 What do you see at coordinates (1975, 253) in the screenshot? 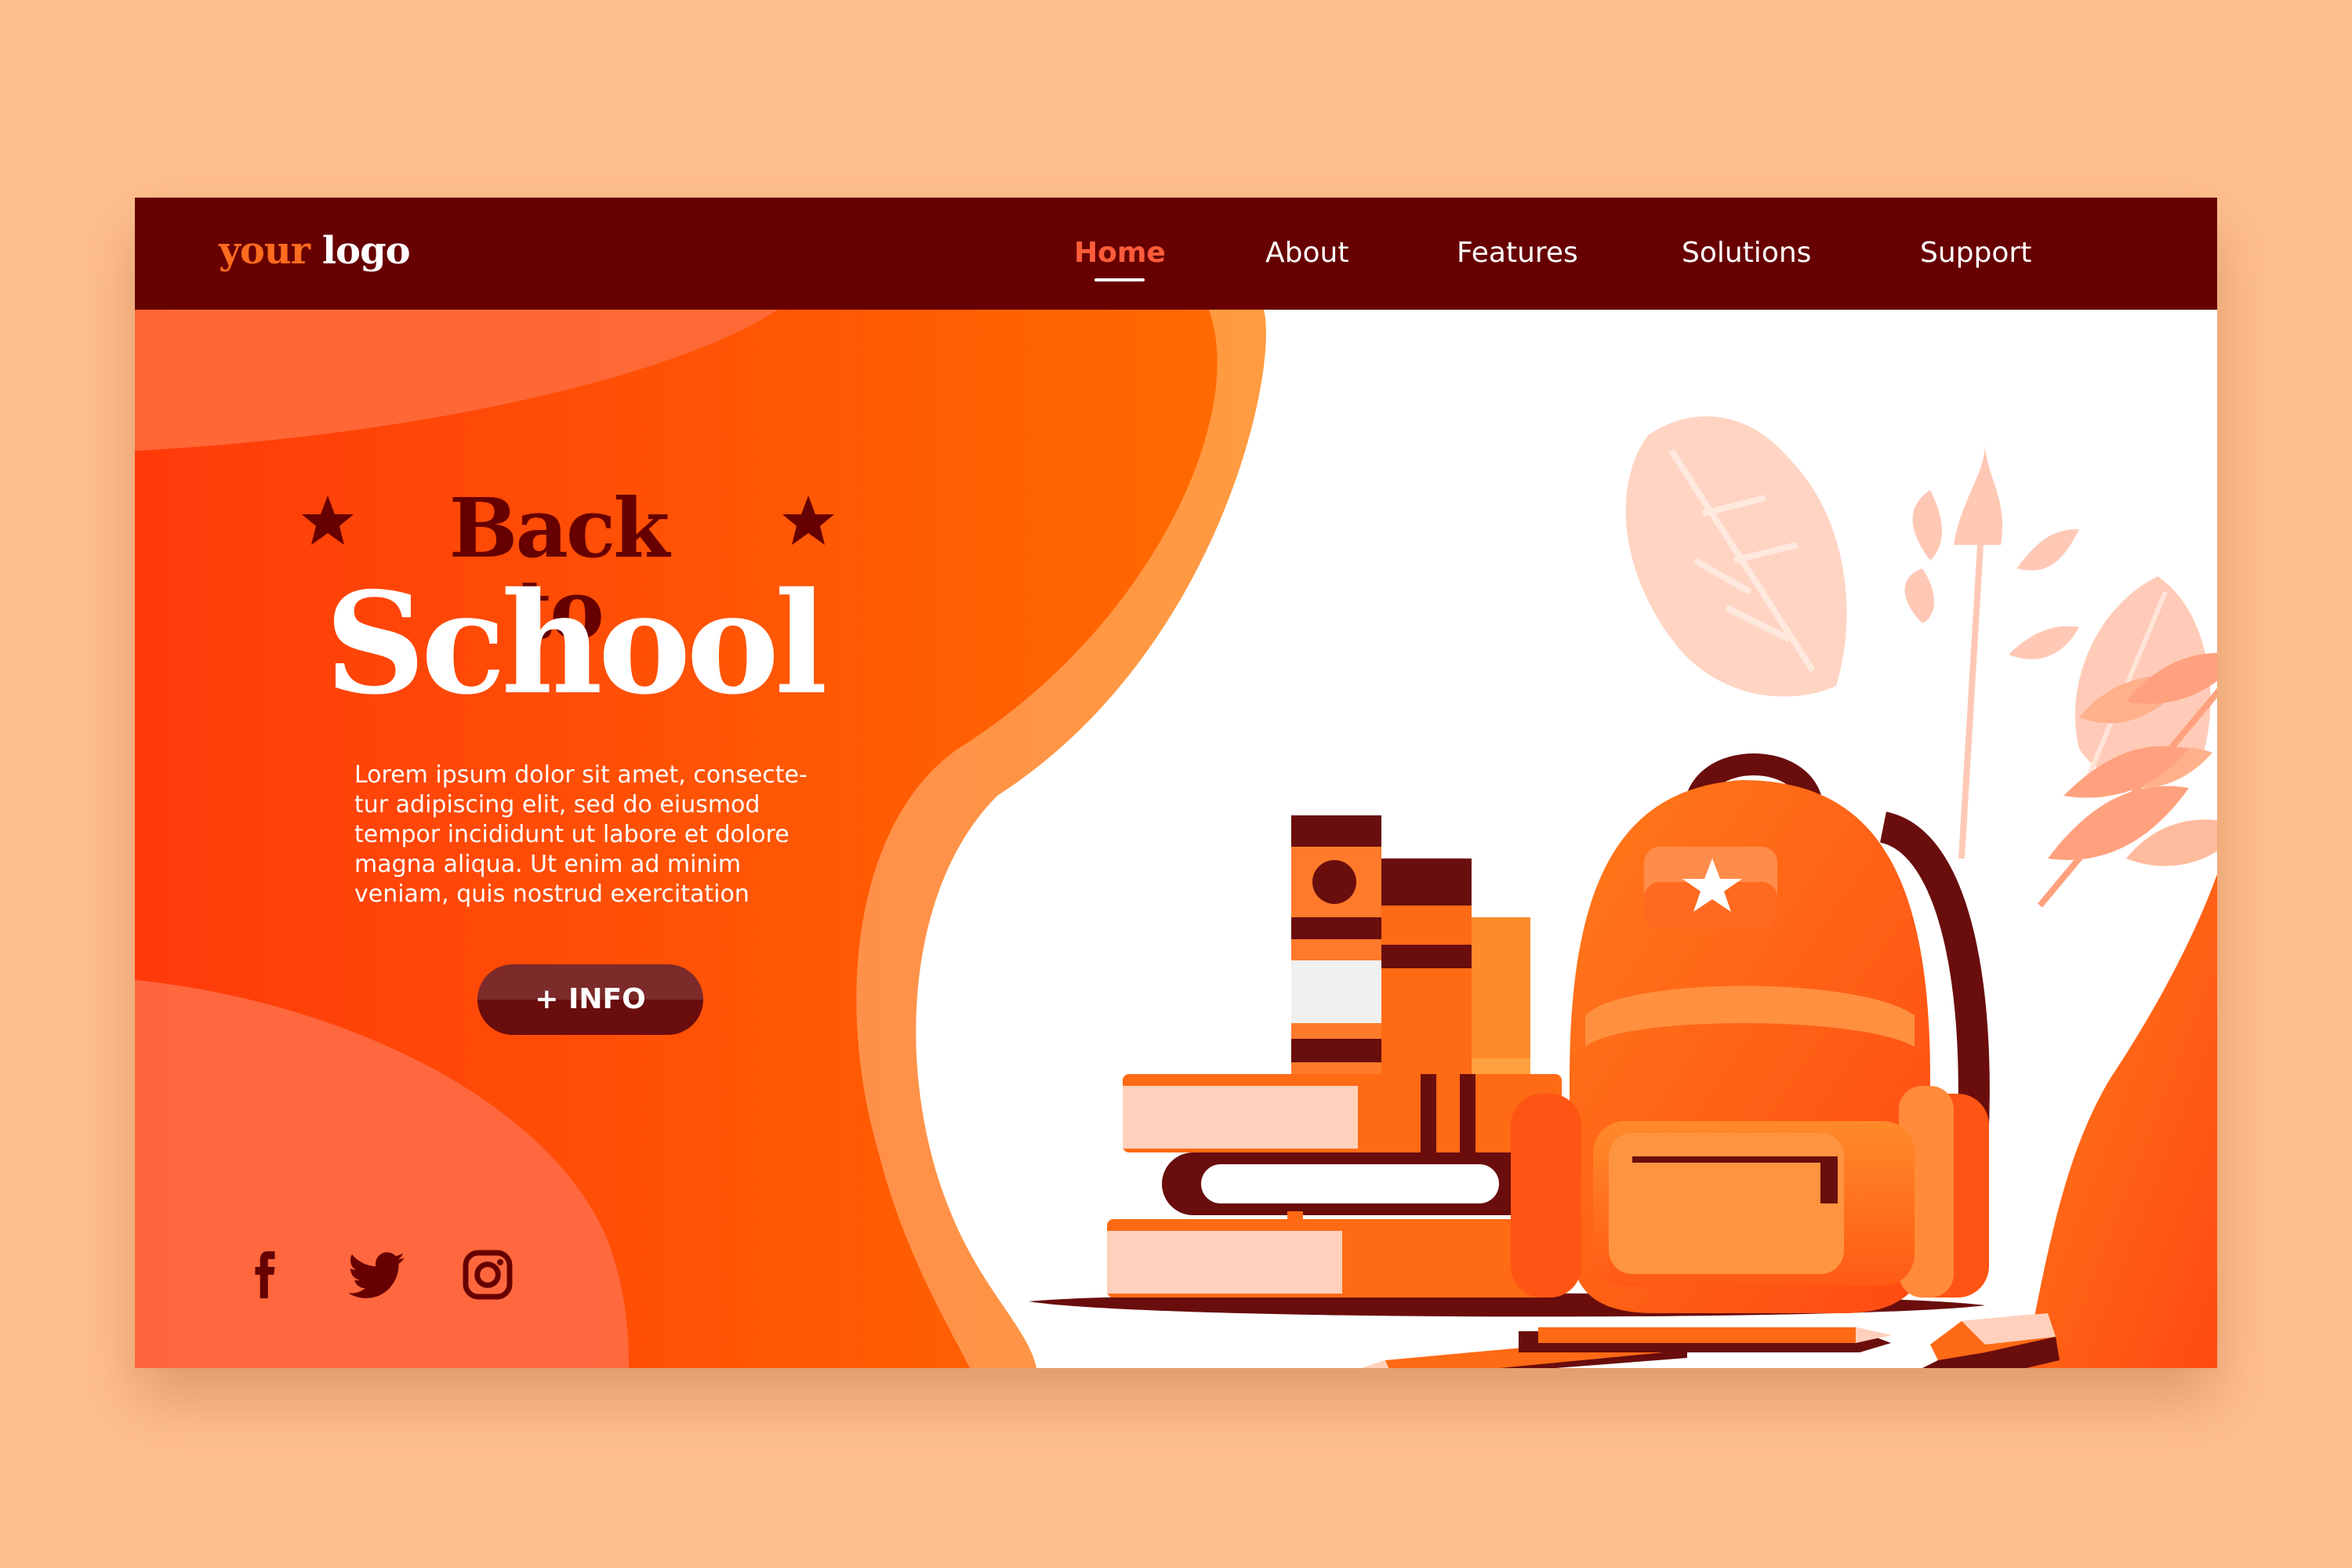
I see `nav-support: Support` at bounding box center [1975, 253].